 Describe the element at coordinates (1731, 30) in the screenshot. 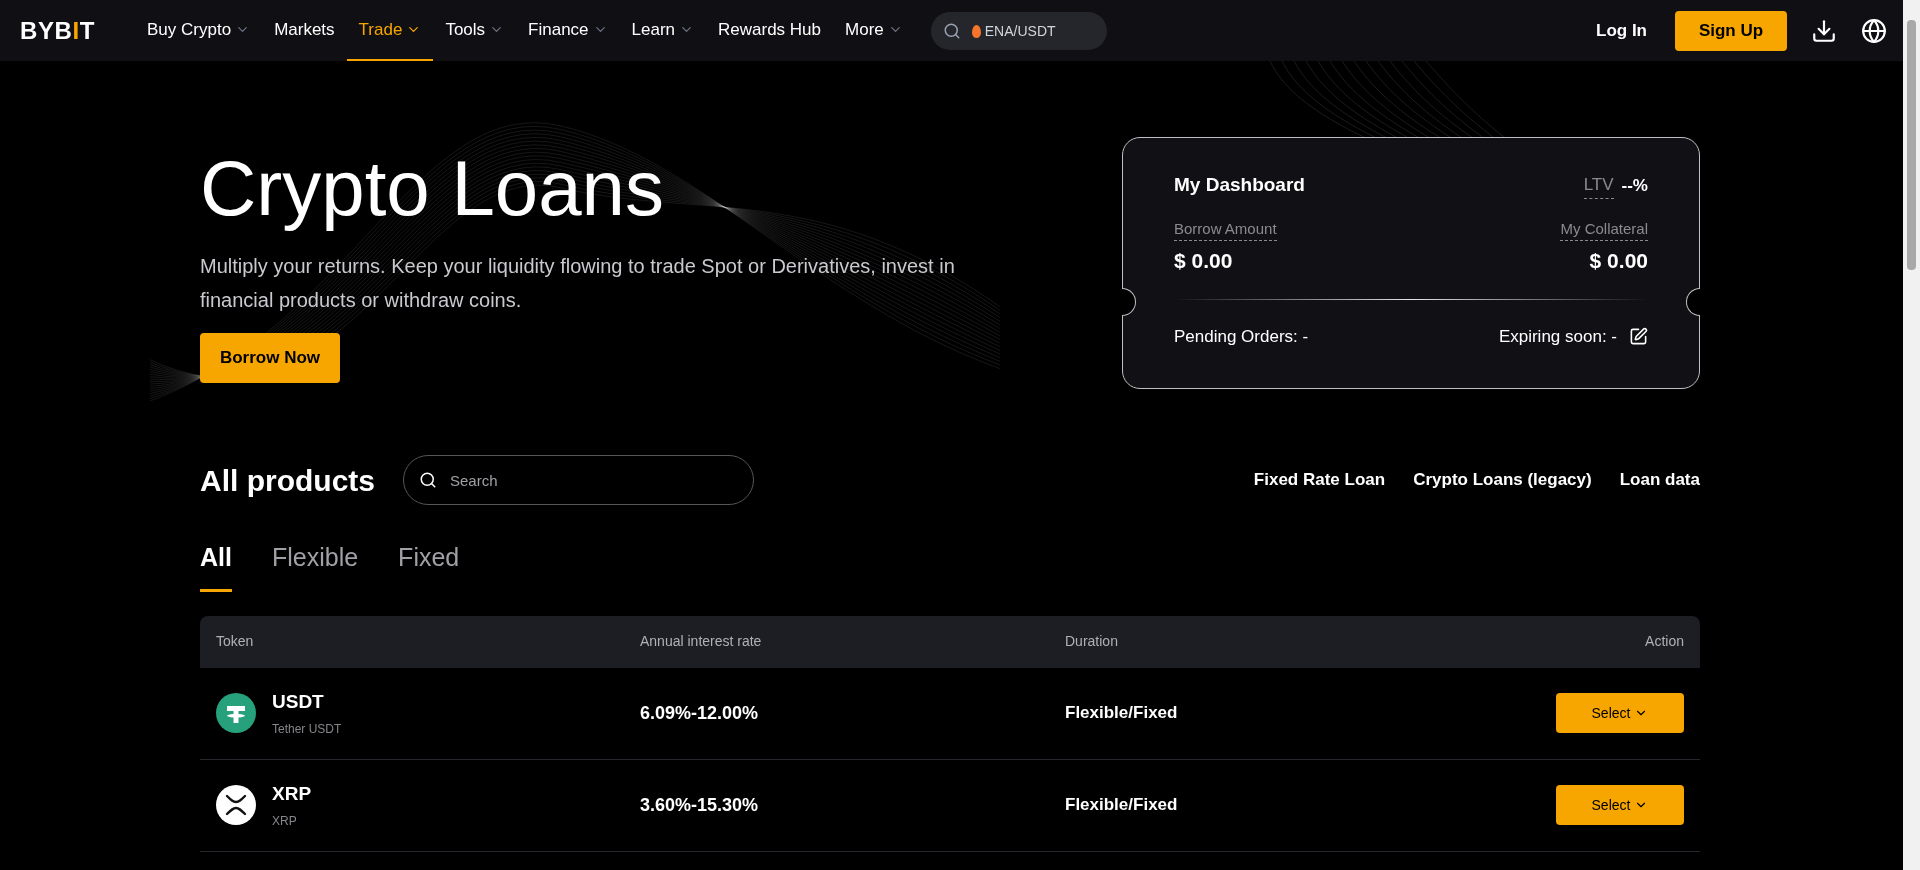

I see `signup-button: Sign Up` at that location.